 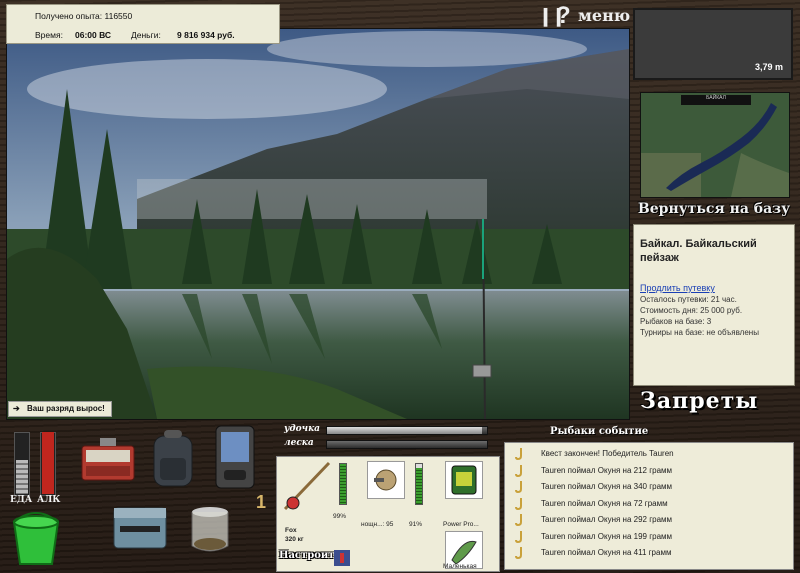 What do you see at coordinates (604, 15) in the screenshot?
I see `menu-button: меню` at bounding box center [604, 15].